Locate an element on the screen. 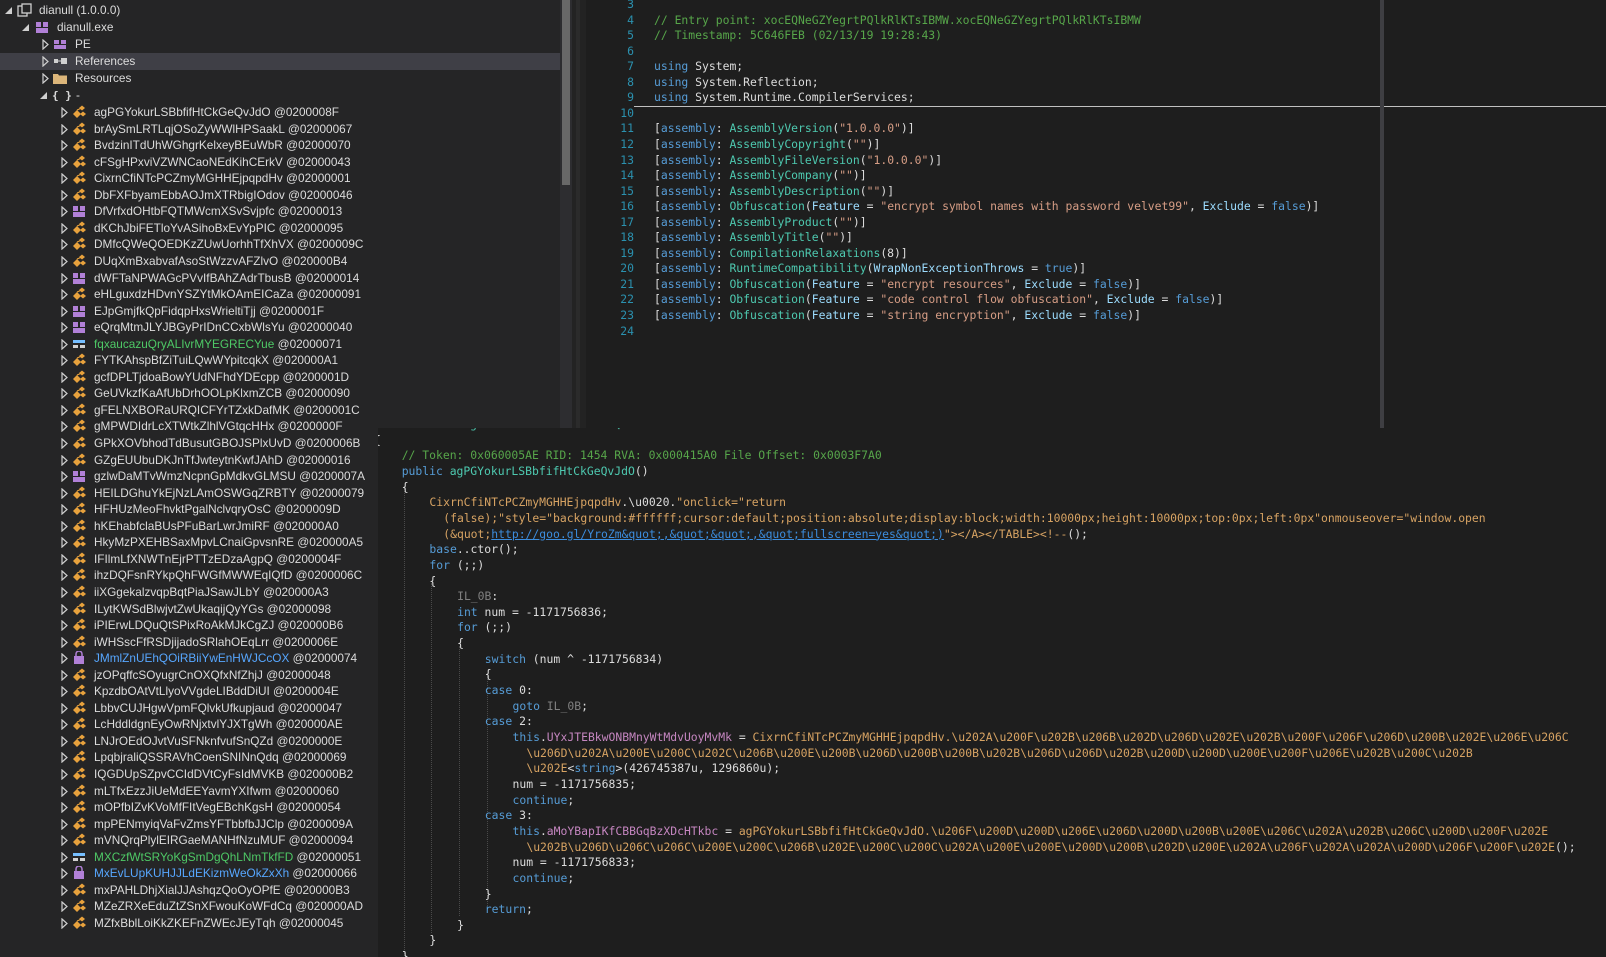  type-label: HEILDGhuYkEjNzLAmOSWGqZRBTY @02000079 is located at coordinates (229, 493).